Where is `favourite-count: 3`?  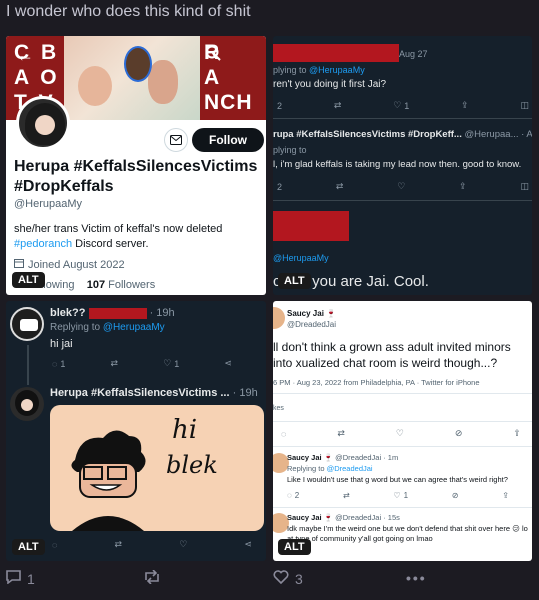 favourite-count: 3 is located at coordinates (299, 578).